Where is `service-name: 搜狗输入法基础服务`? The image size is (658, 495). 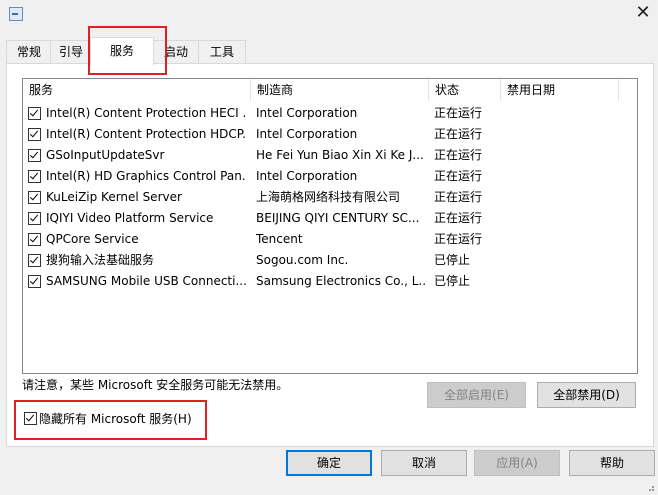
service-name: 搜狗输入法基础服务 is located at coordinates (100, 260).